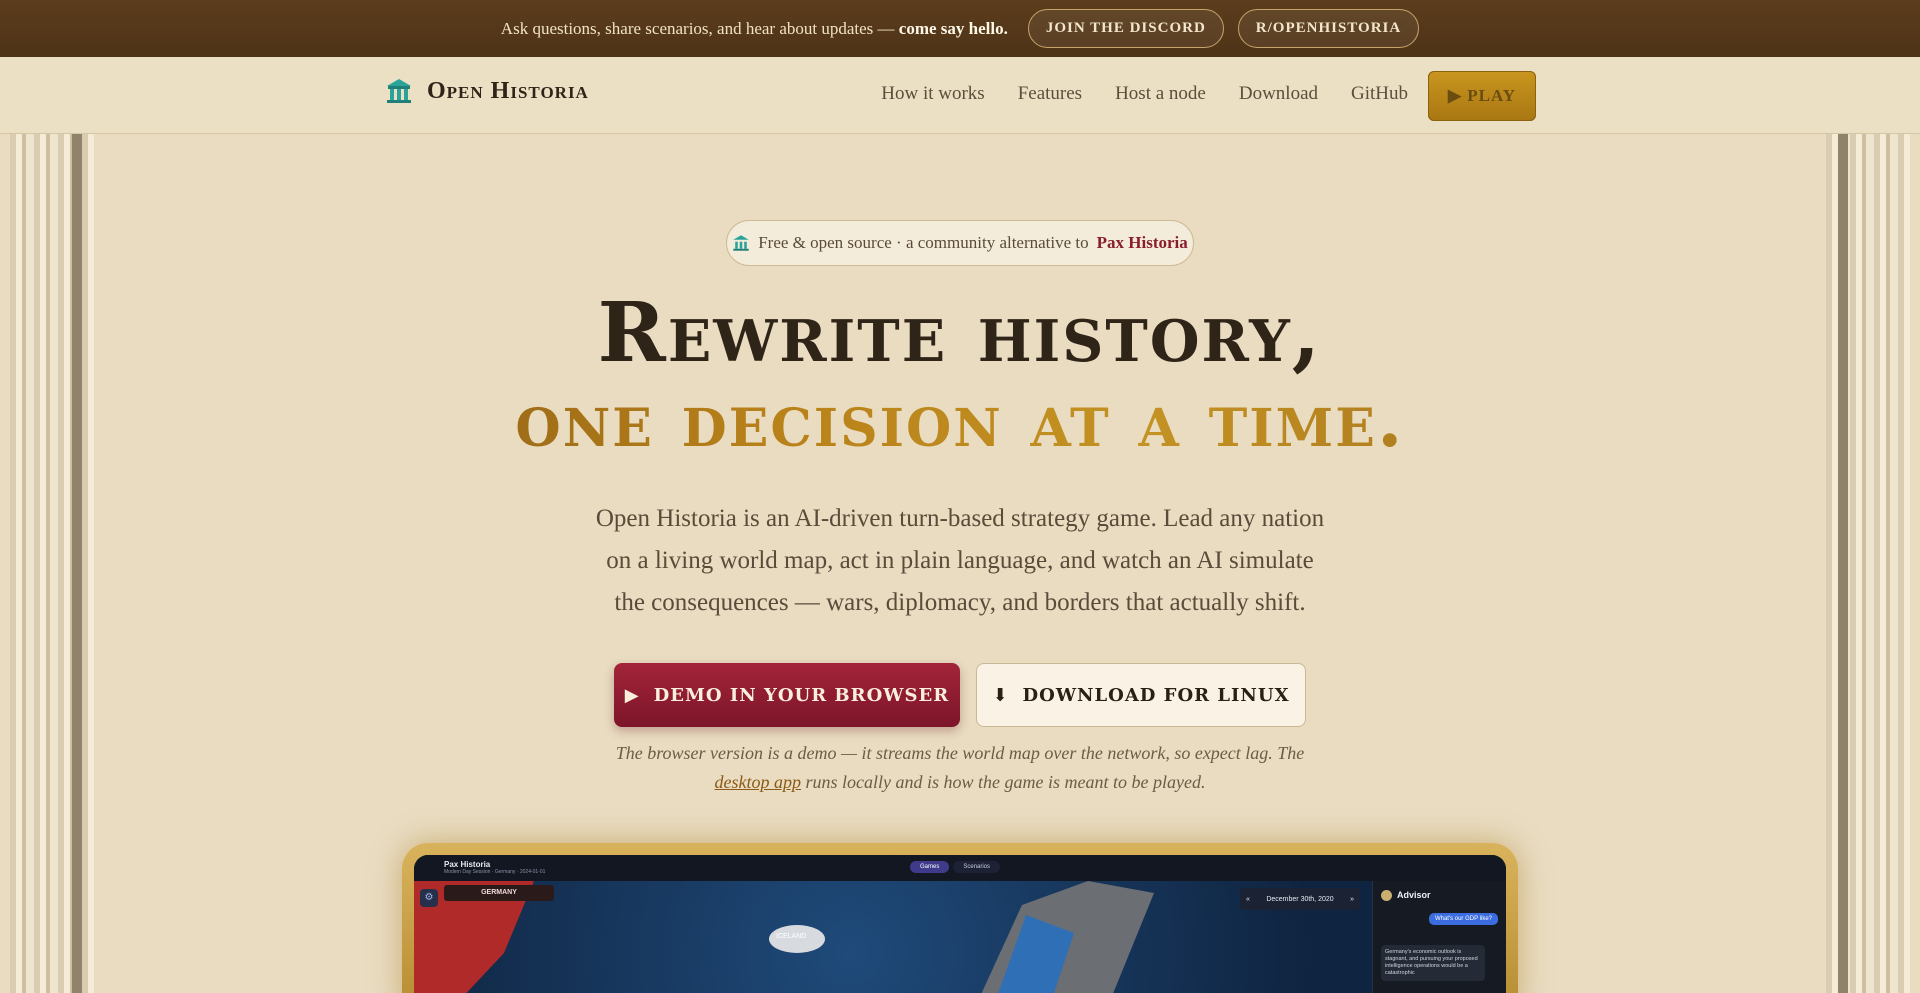  Describe the element at coordinates (1278, 94) in the screenshot. I see `nav-link-download: Download` at that location.